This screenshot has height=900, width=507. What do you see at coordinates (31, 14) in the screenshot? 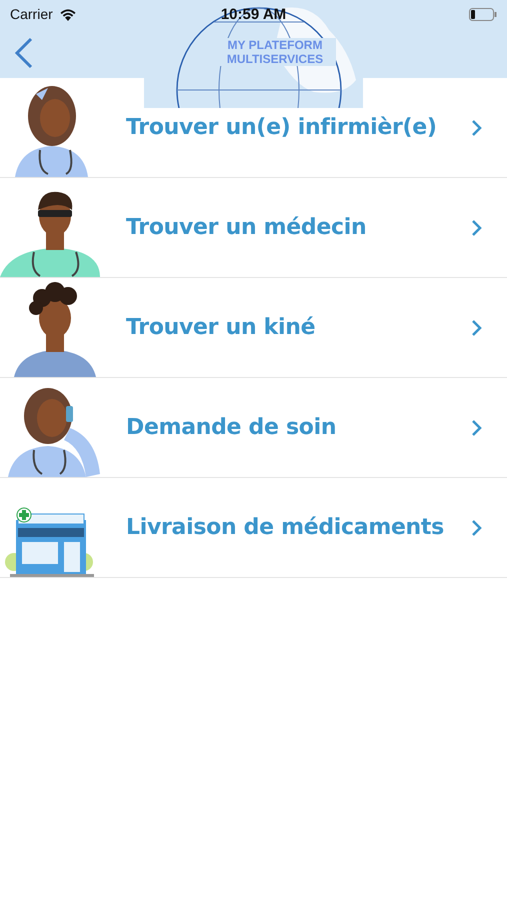
I see `carrier-name: Carrier` at bounding box center [31, 14].